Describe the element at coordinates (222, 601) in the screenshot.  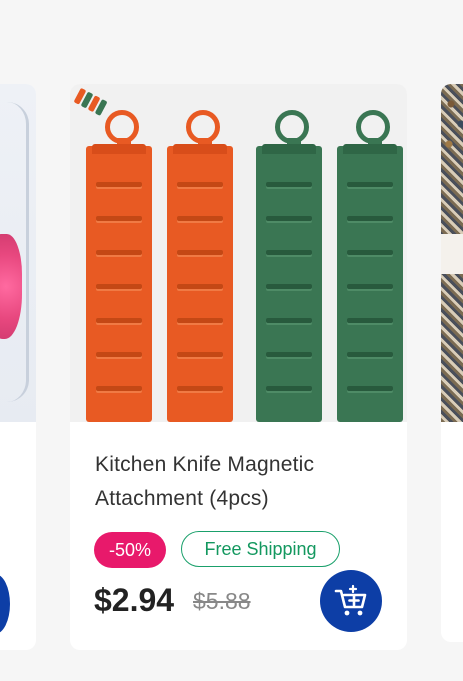
I see `original-price: $5.88` at that location.